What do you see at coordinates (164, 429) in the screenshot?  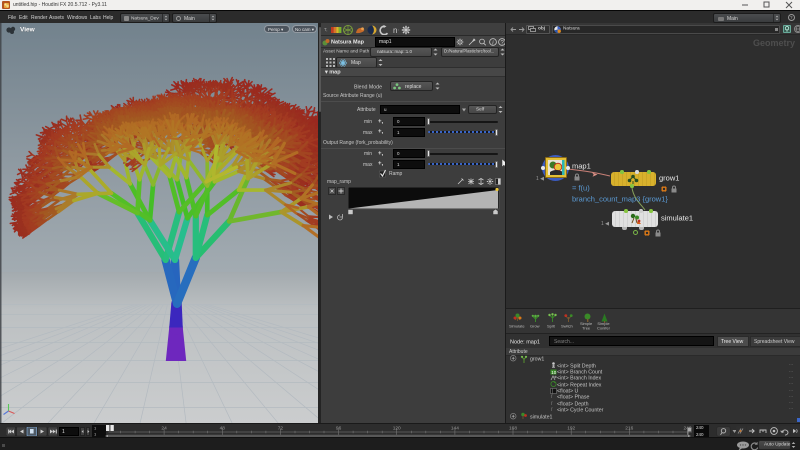 I see `svg-text: 24` at bounding box center [164, 429].